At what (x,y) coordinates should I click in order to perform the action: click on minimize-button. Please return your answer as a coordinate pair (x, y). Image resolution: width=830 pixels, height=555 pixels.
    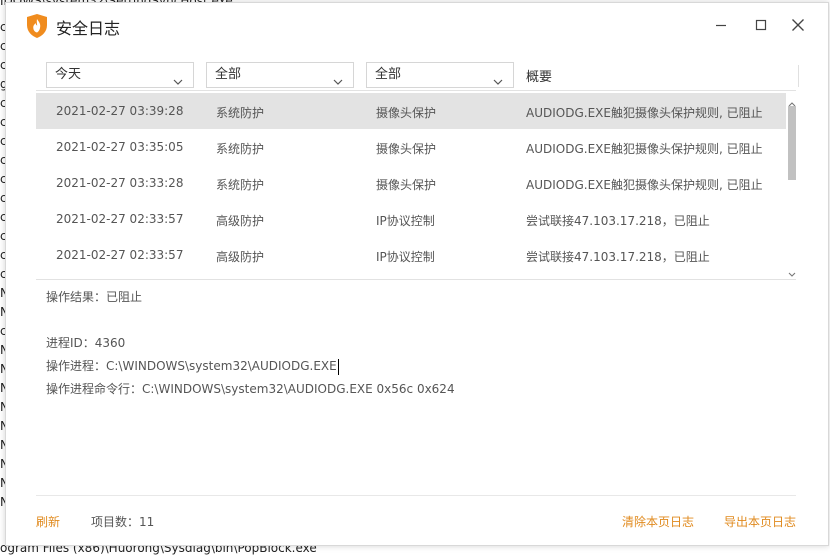
    Looking at the image, I should click on (721, 25).